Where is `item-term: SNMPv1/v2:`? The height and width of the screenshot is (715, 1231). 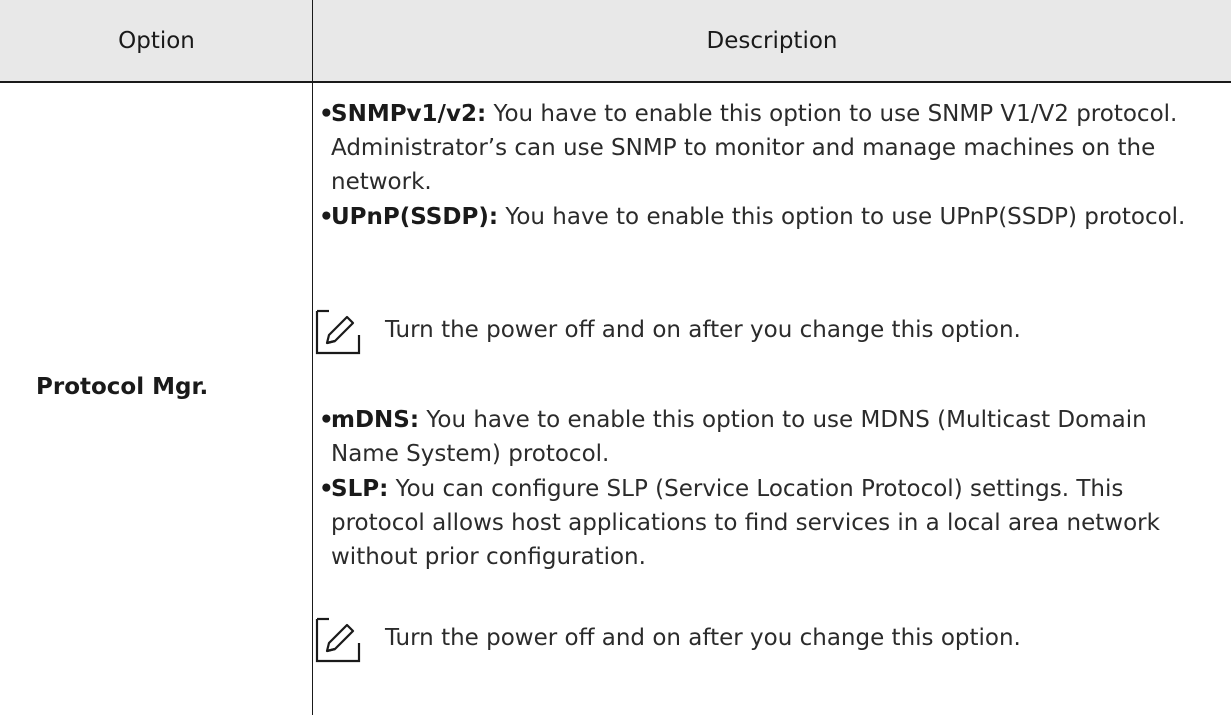 item-term: SNMPv1/v2: is located at coordinates (409, 114).